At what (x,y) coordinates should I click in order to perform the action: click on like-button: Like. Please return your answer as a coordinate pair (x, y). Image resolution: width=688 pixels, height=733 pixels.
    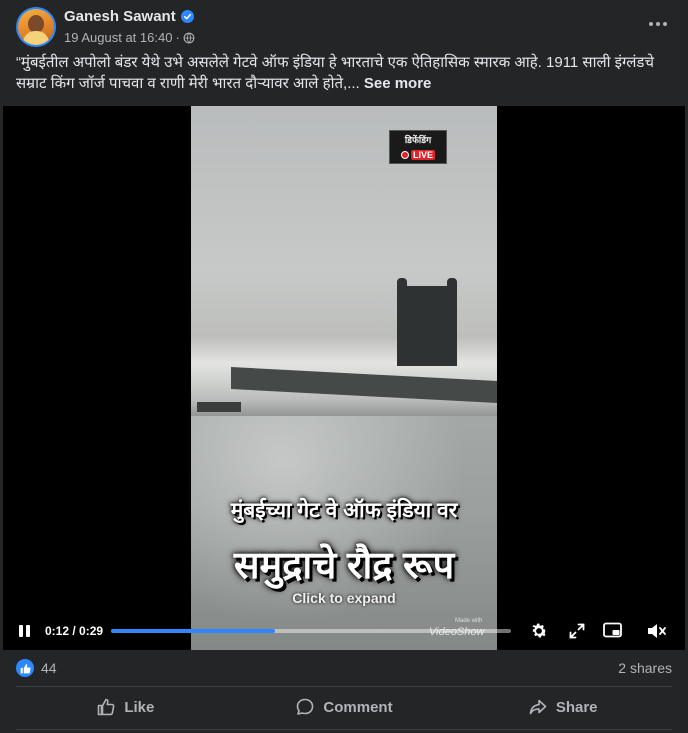
    Looking at the image, I should click on (125, 707).